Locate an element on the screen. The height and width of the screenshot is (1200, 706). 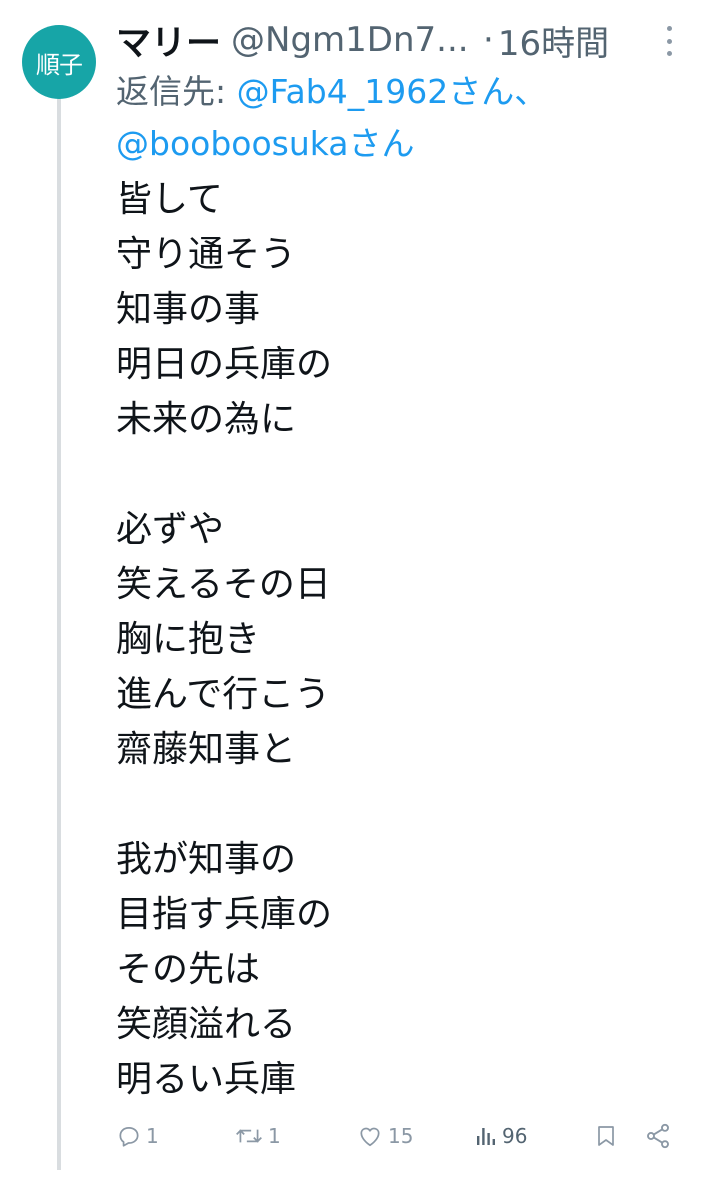
views-chart-icon is located at coordinates (486, 1136).